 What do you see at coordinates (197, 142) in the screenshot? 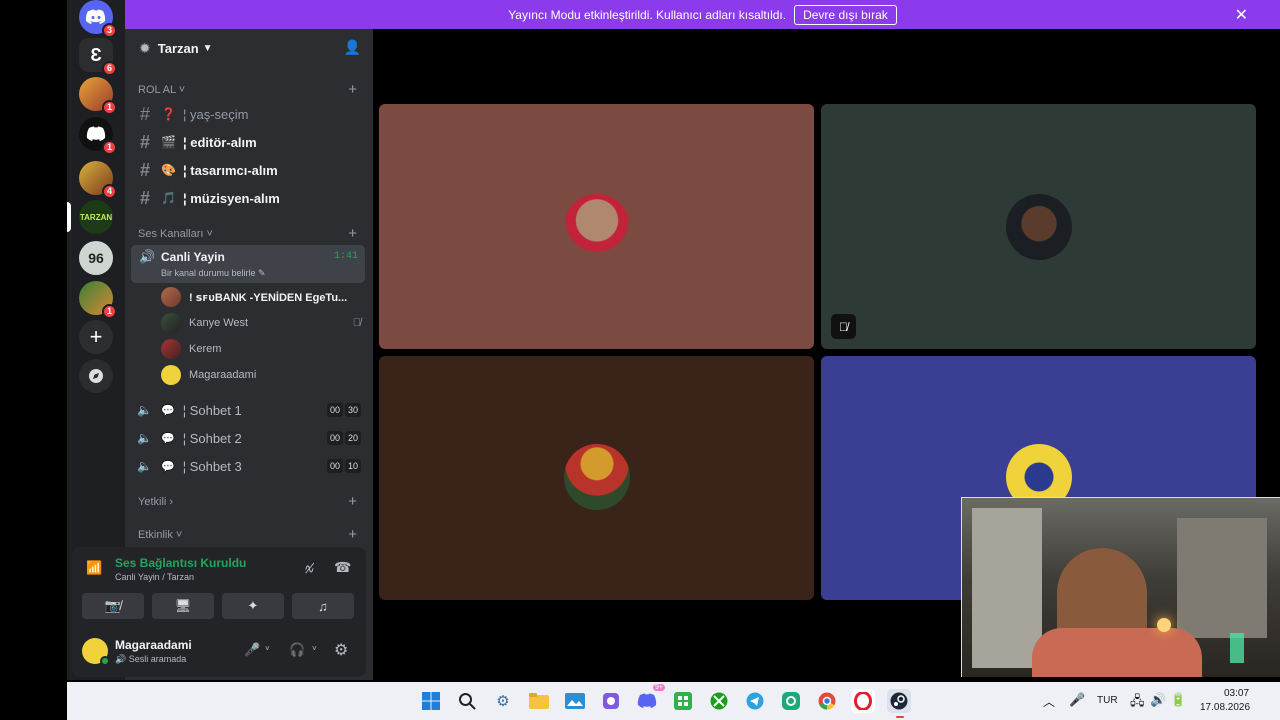
I see `text-channel-editor-alim: # 🎬 ¦ editör-alım` at bounding box center [197, 142].